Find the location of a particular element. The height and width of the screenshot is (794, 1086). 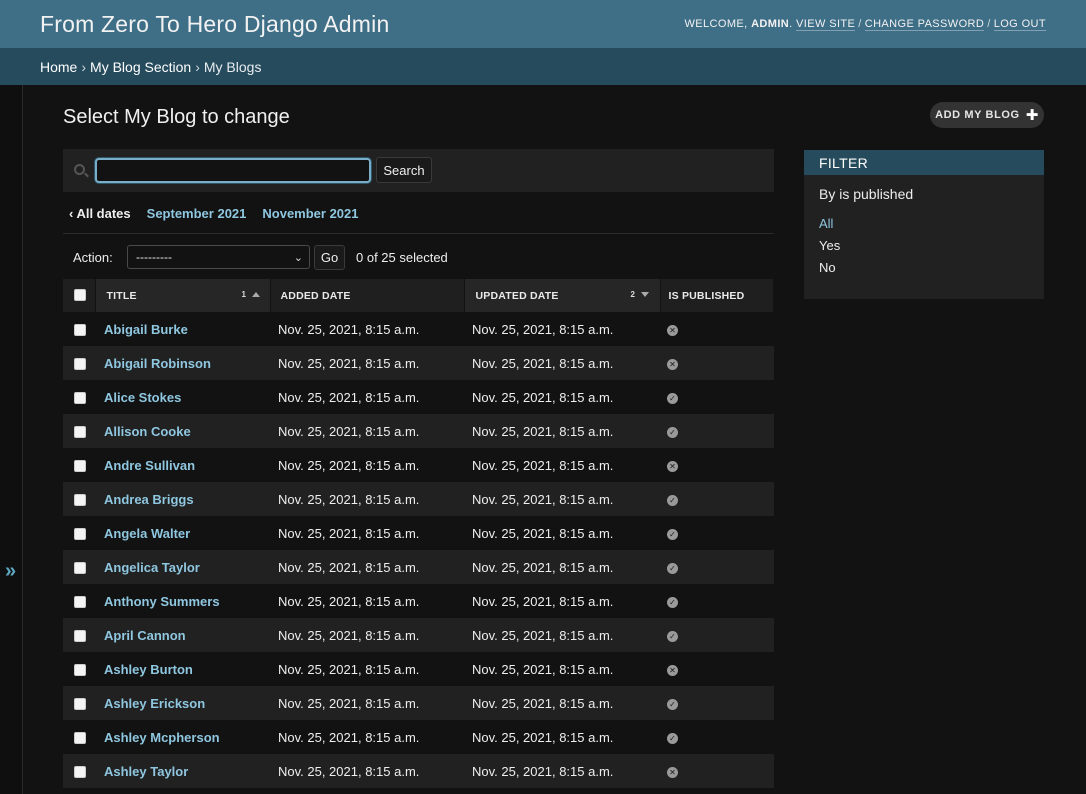

title-cell: Alice Stokes is located at coordinates (182, 397).